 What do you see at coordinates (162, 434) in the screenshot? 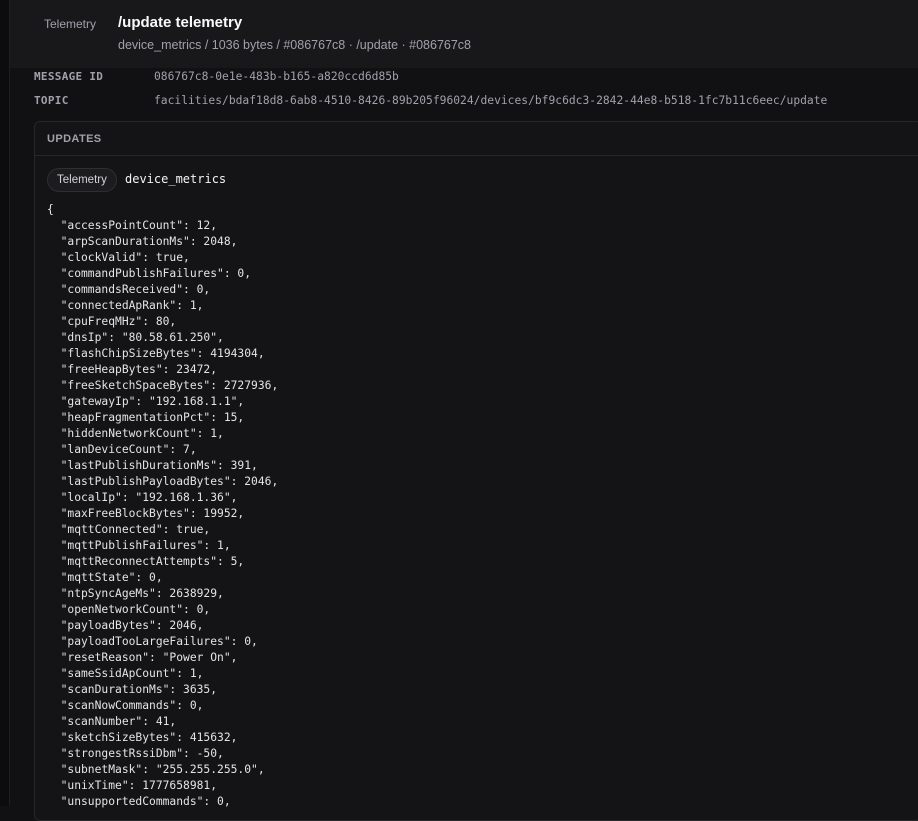
I see `json-line: "hiddenNetworkCount": 1,` at bounding box center [162, 434].